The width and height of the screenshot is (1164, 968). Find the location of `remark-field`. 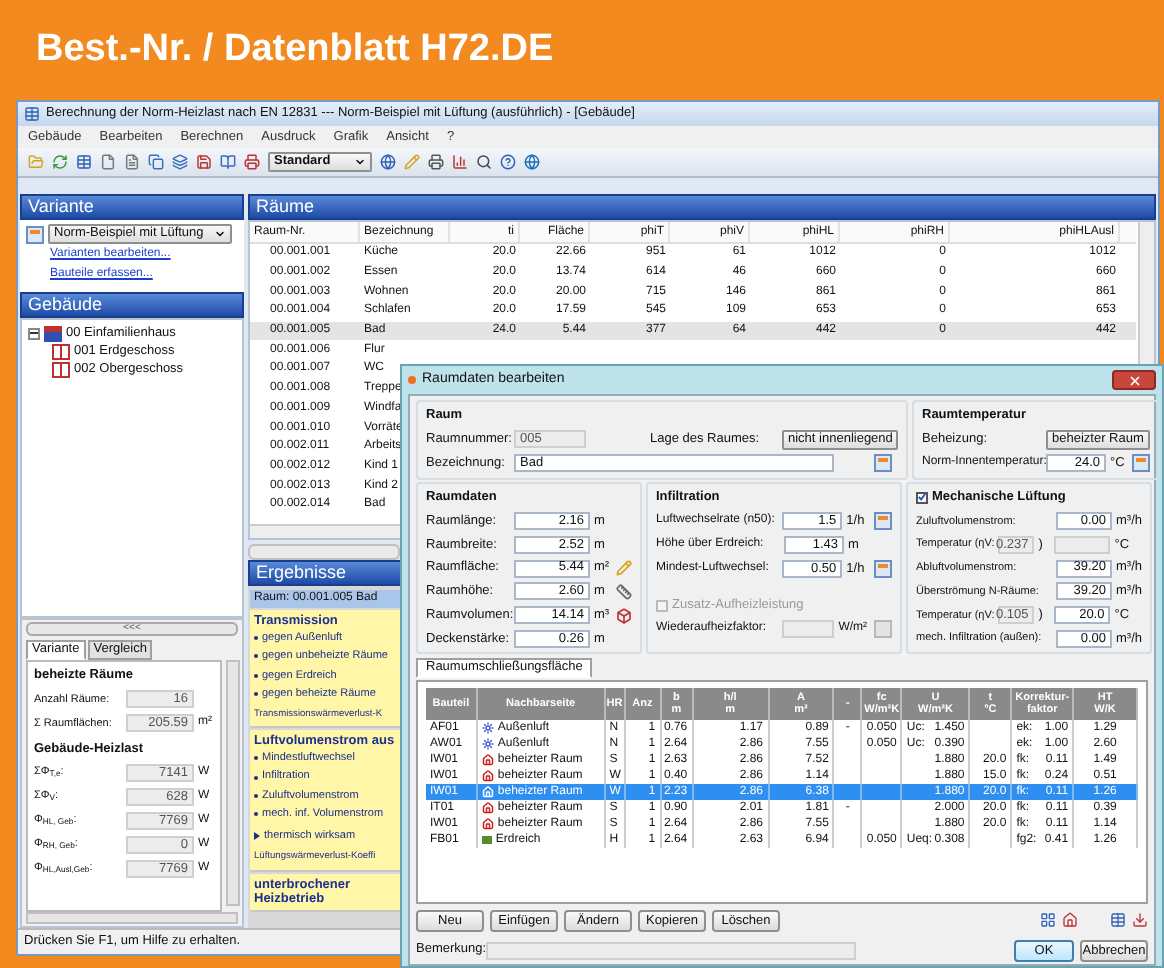

remark-field is located at coordinates (671, 950).